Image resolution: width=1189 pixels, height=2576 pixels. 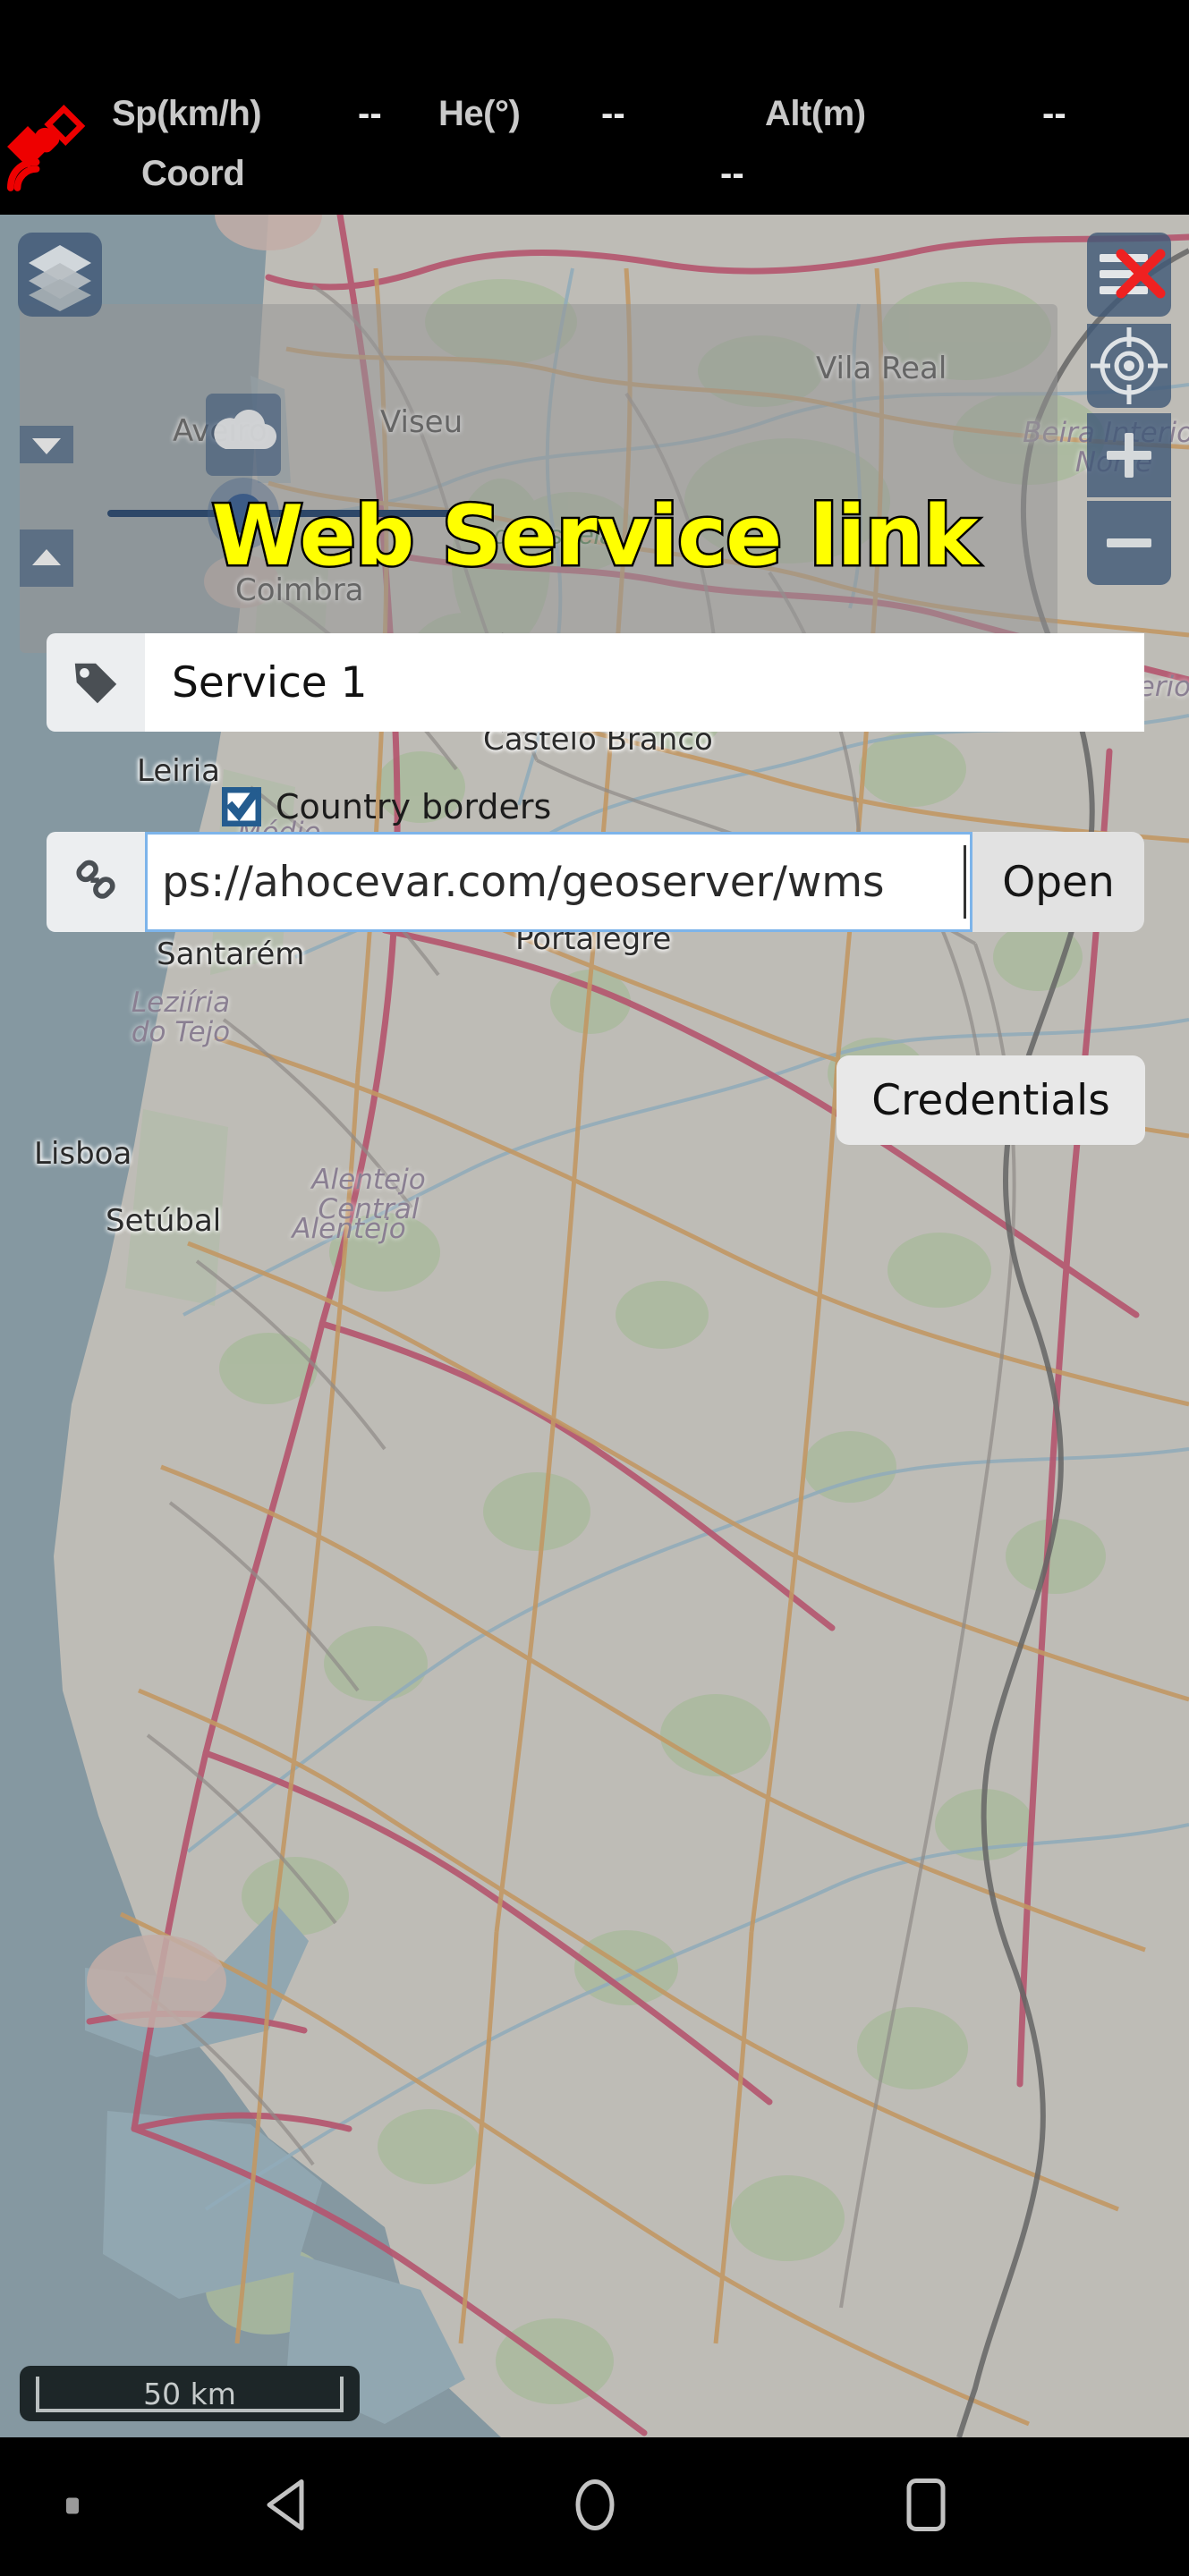 I want to click on satellite-icon, so click(x=50, y=146).